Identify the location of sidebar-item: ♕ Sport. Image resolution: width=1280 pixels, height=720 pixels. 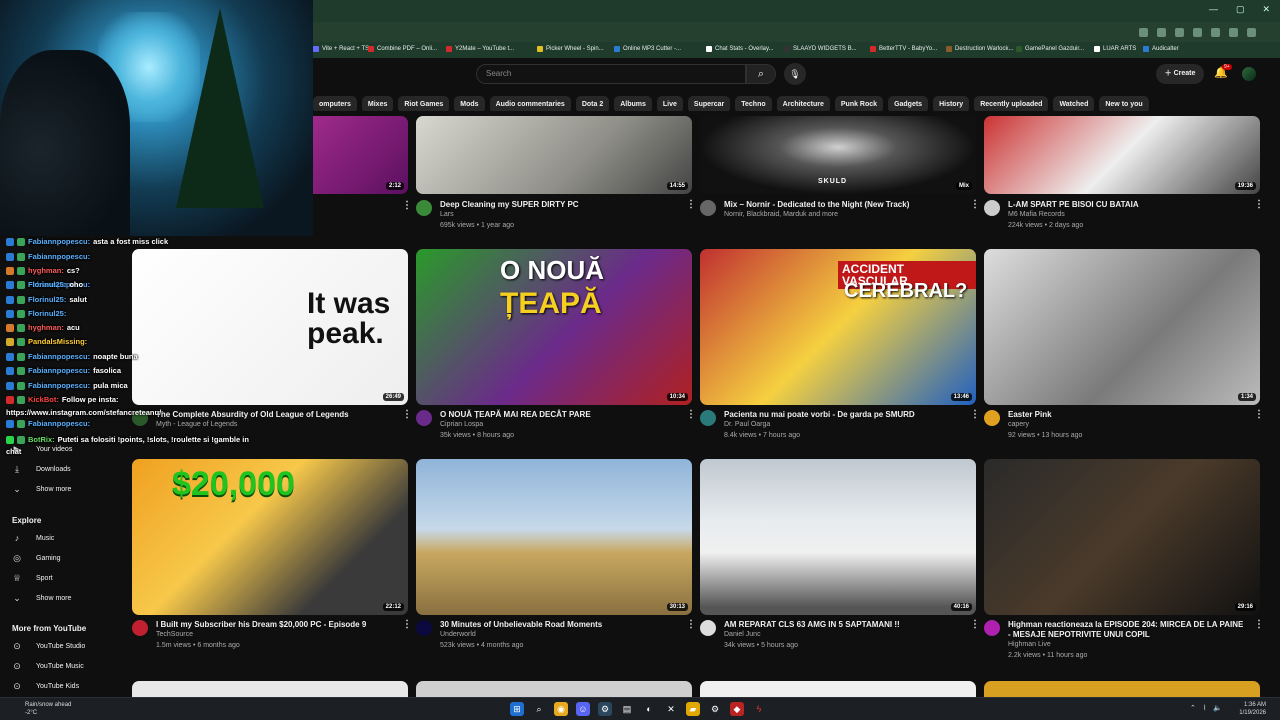
(32, 578).